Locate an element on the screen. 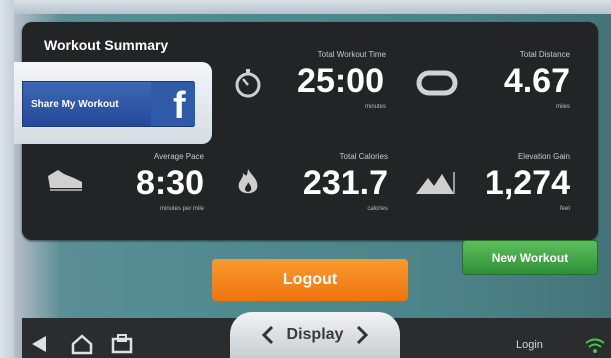  elevation-gain-label: Elevation Gain is located at coordinates (543, 156).